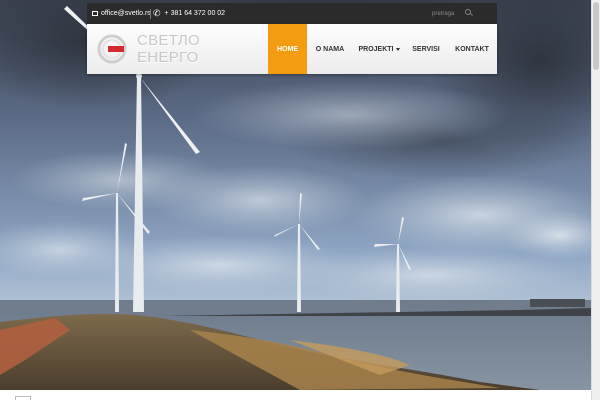 This screenshot has height=400, width=600. What do you see at coordinates (468, 12) in the screenshot?
I see `search-icon` at bounding box center [468, 12].